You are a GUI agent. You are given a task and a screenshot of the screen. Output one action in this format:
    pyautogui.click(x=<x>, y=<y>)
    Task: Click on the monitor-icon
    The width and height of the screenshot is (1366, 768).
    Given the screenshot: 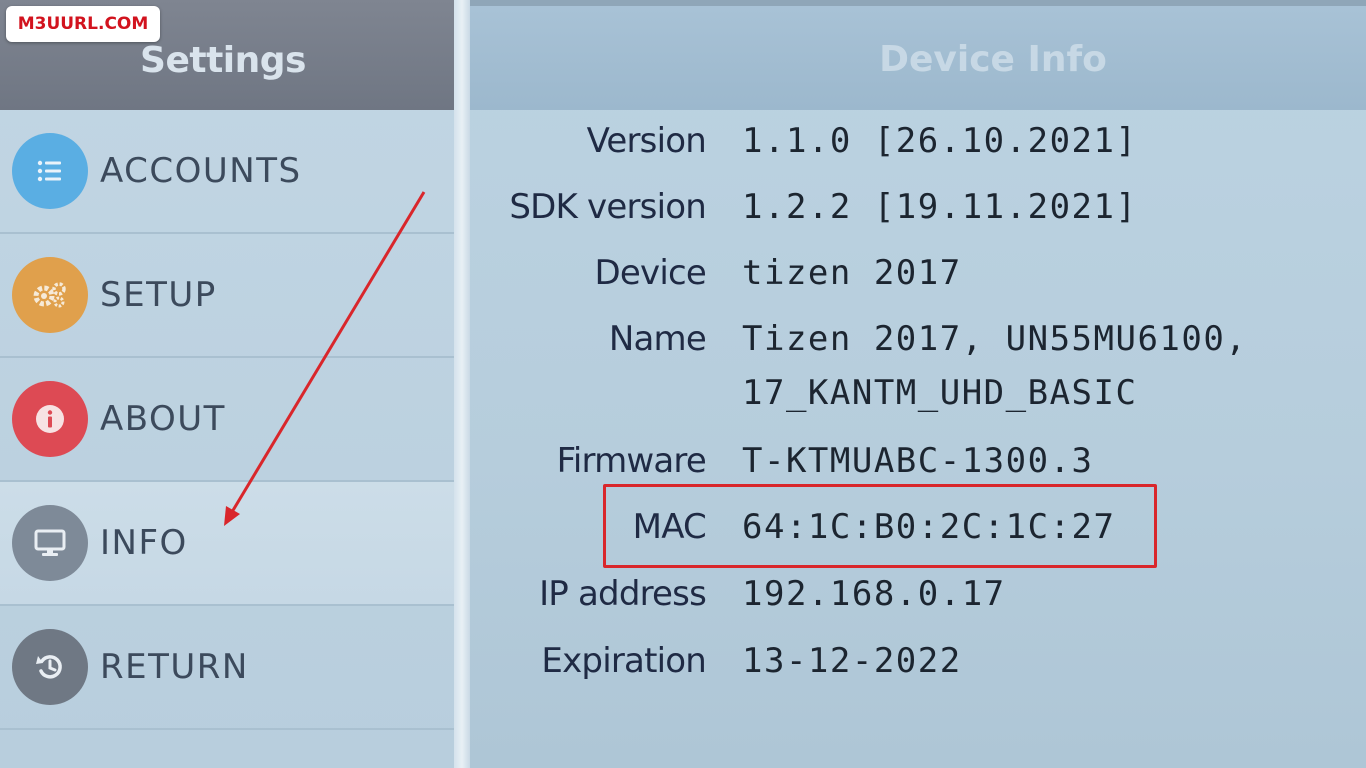 What is the action you would take?
    pyautogui.click(x=50, y=543)
    